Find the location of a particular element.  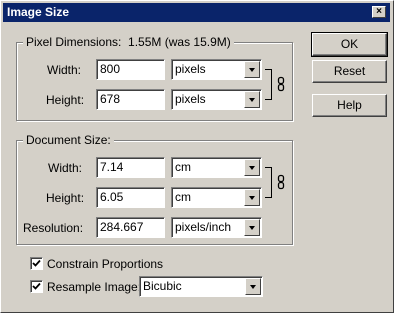

title-bar: Image Size × is located at coordinates (196, 12).